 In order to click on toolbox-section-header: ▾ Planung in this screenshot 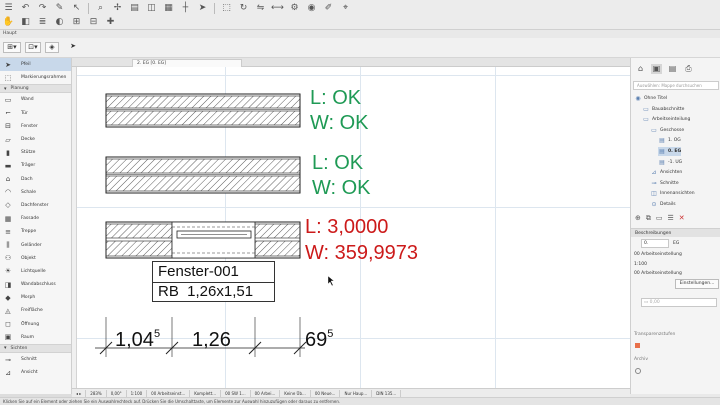, I will do `click(35, 89)`.